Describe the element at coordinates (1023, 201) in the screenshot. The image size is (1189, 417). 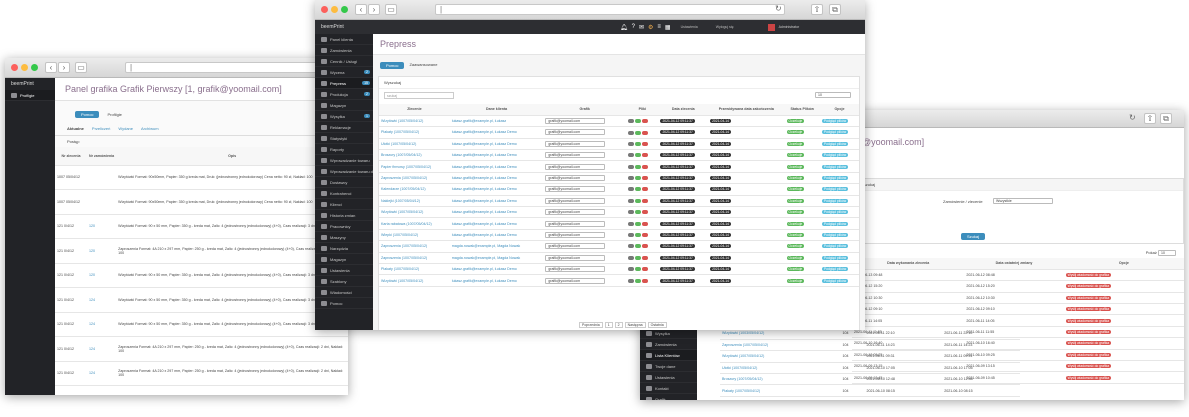
I see `order-type-select: Wszystkie` at that location.